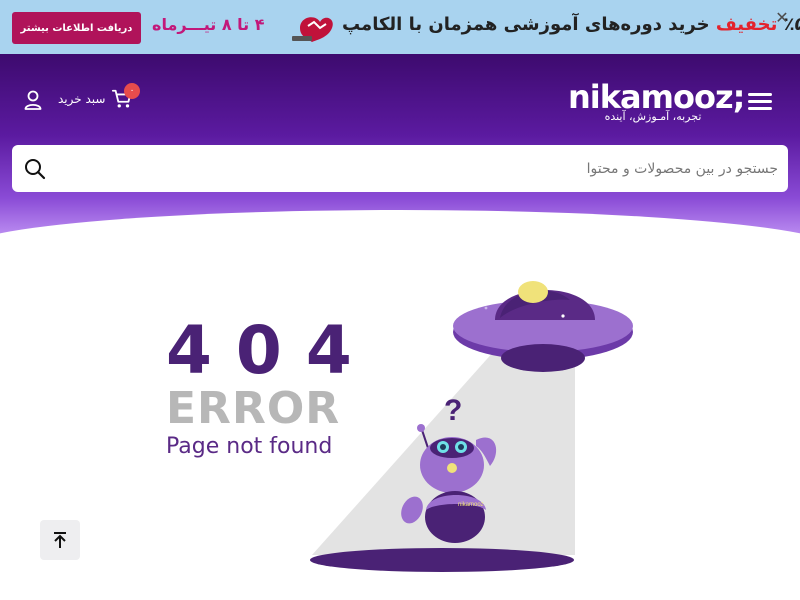  I want to click on more-info-button: دریافت اطلاعات بیشتر, so click(76, 28).